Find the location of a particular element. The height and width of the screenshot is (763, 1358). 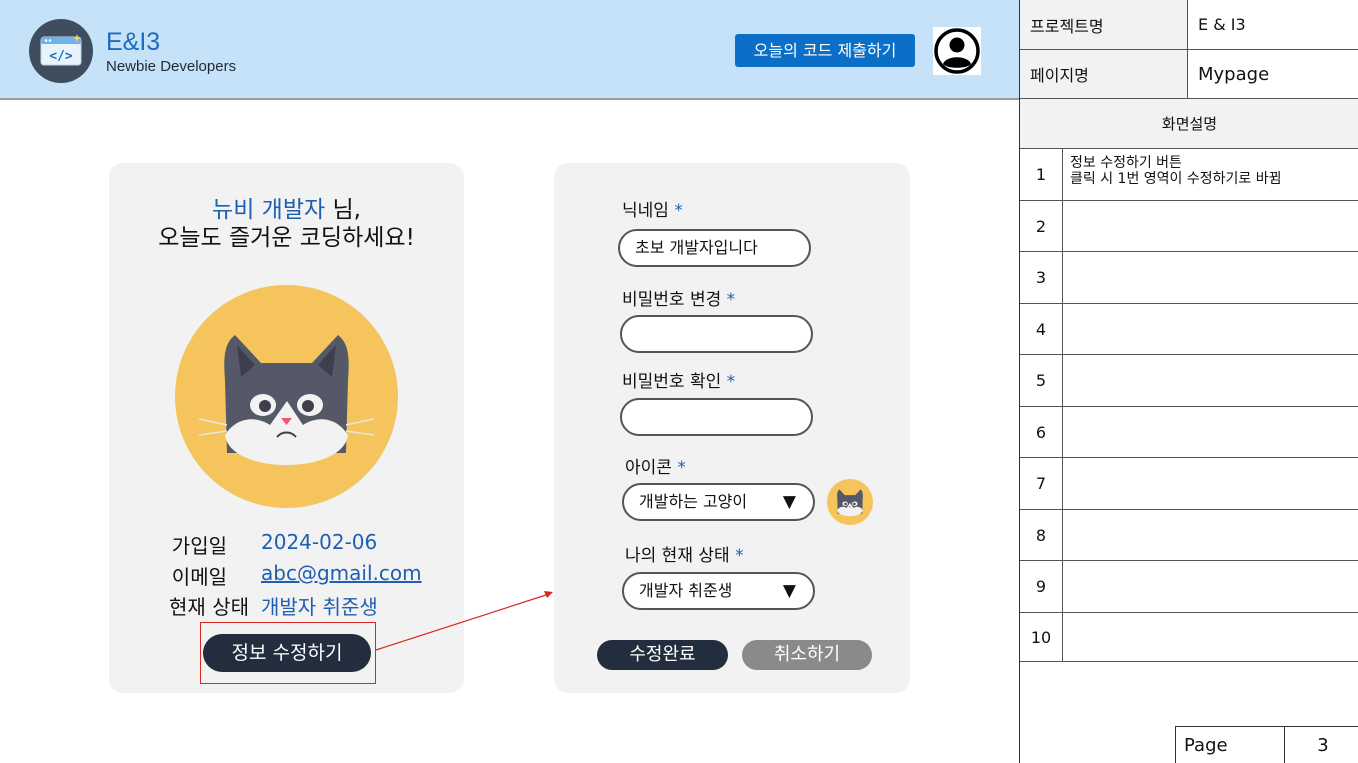

row-number: 5 is located at coordinates (1041, 380).